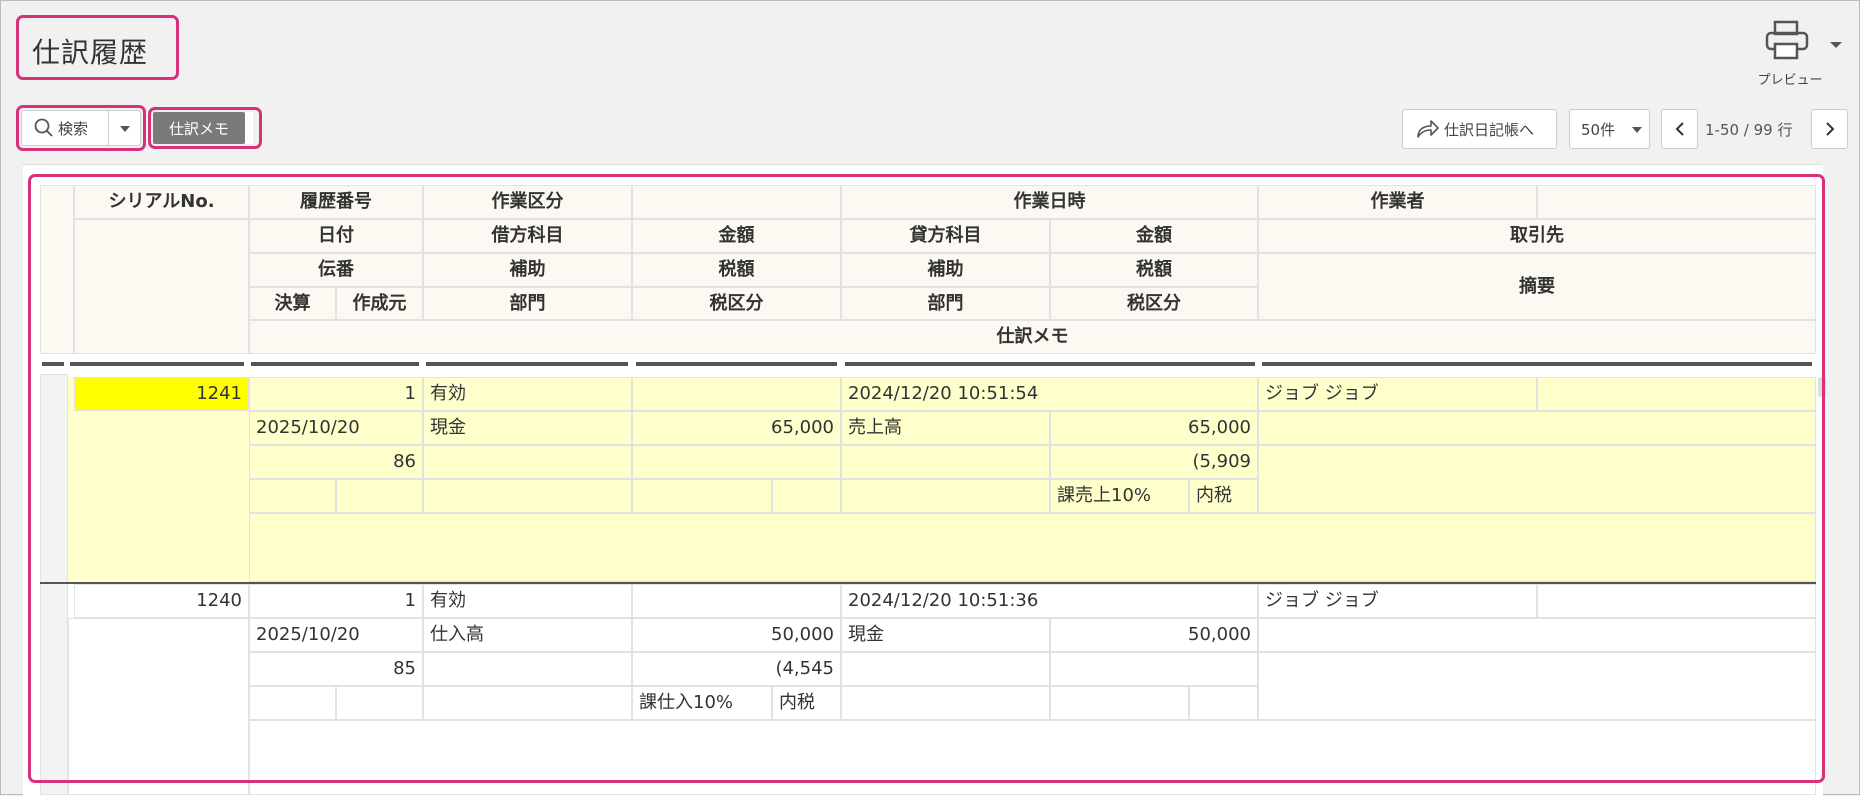 This screenshot has width=1860, height=796. I want to click on chevron-right-icon, so click(1829, 129).